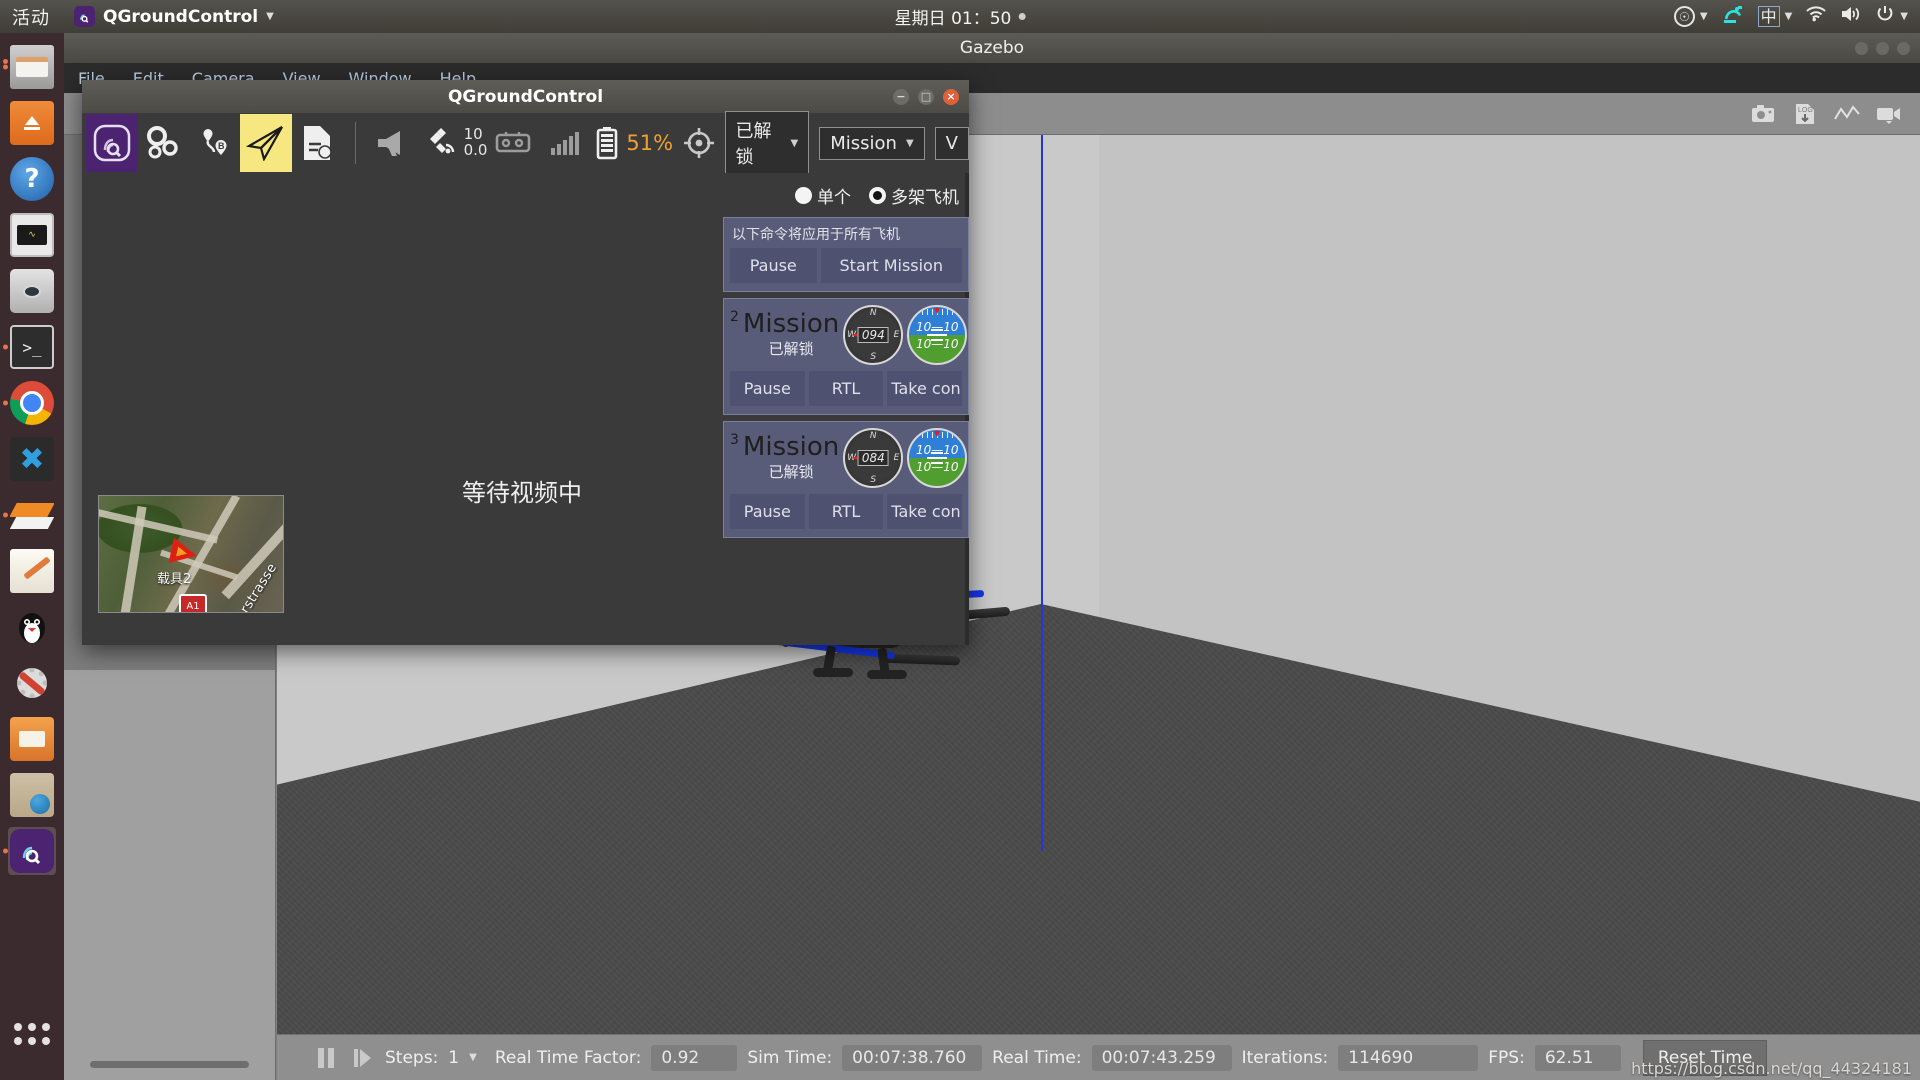 Image resolution: width=1920 pixels, height=1080 pixels. I want to click on vehicle-2-arm-state: 已解锁, so click(791, 349).